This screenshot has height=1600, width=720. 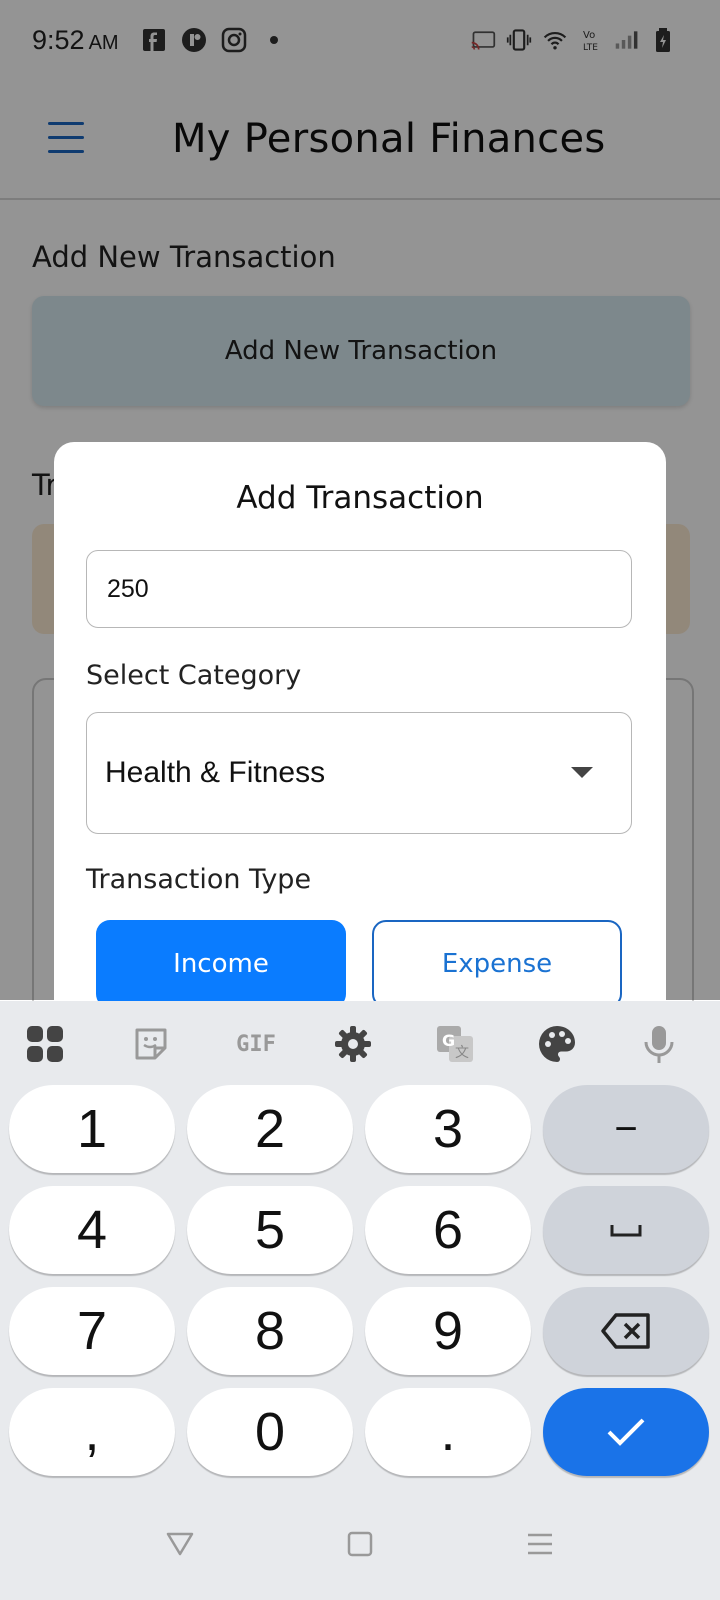 I want to click on backspace-icon, so click(x=625, y=1331).